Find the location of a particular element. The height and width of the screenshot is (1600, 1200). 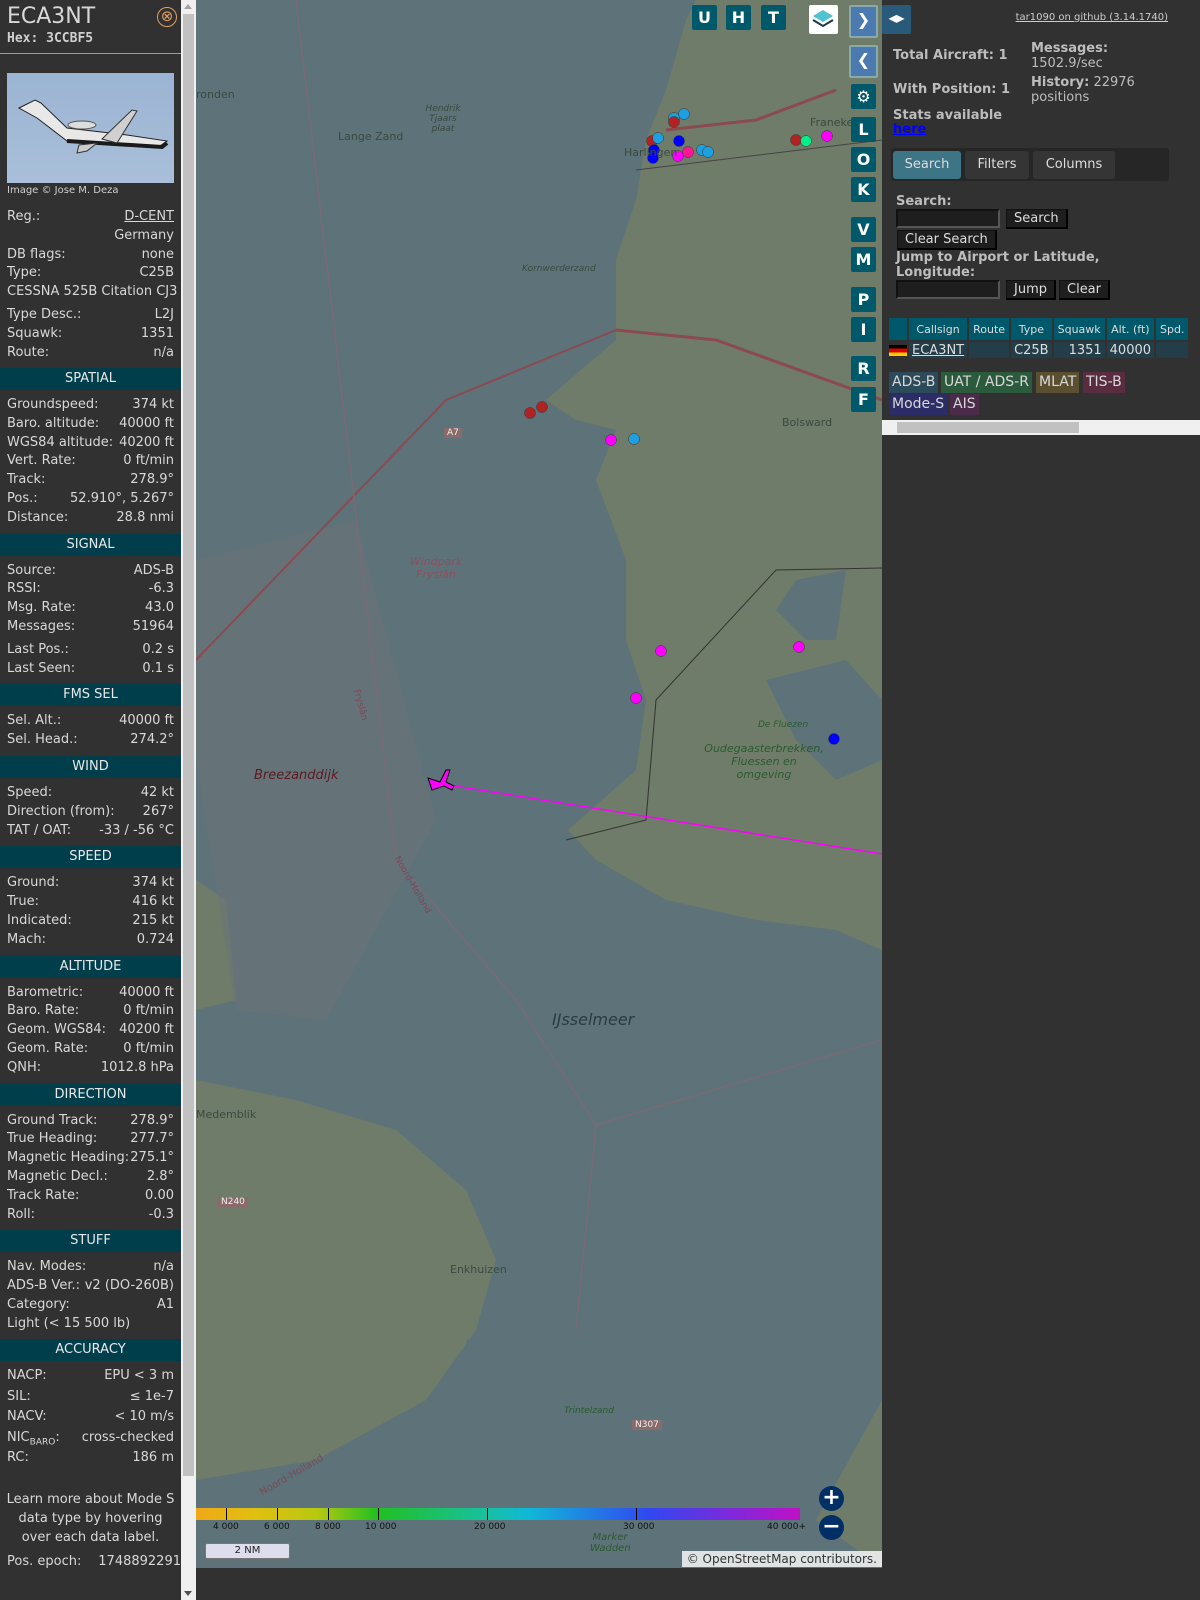

map-button-t: T is located at coordinates (773, 17).